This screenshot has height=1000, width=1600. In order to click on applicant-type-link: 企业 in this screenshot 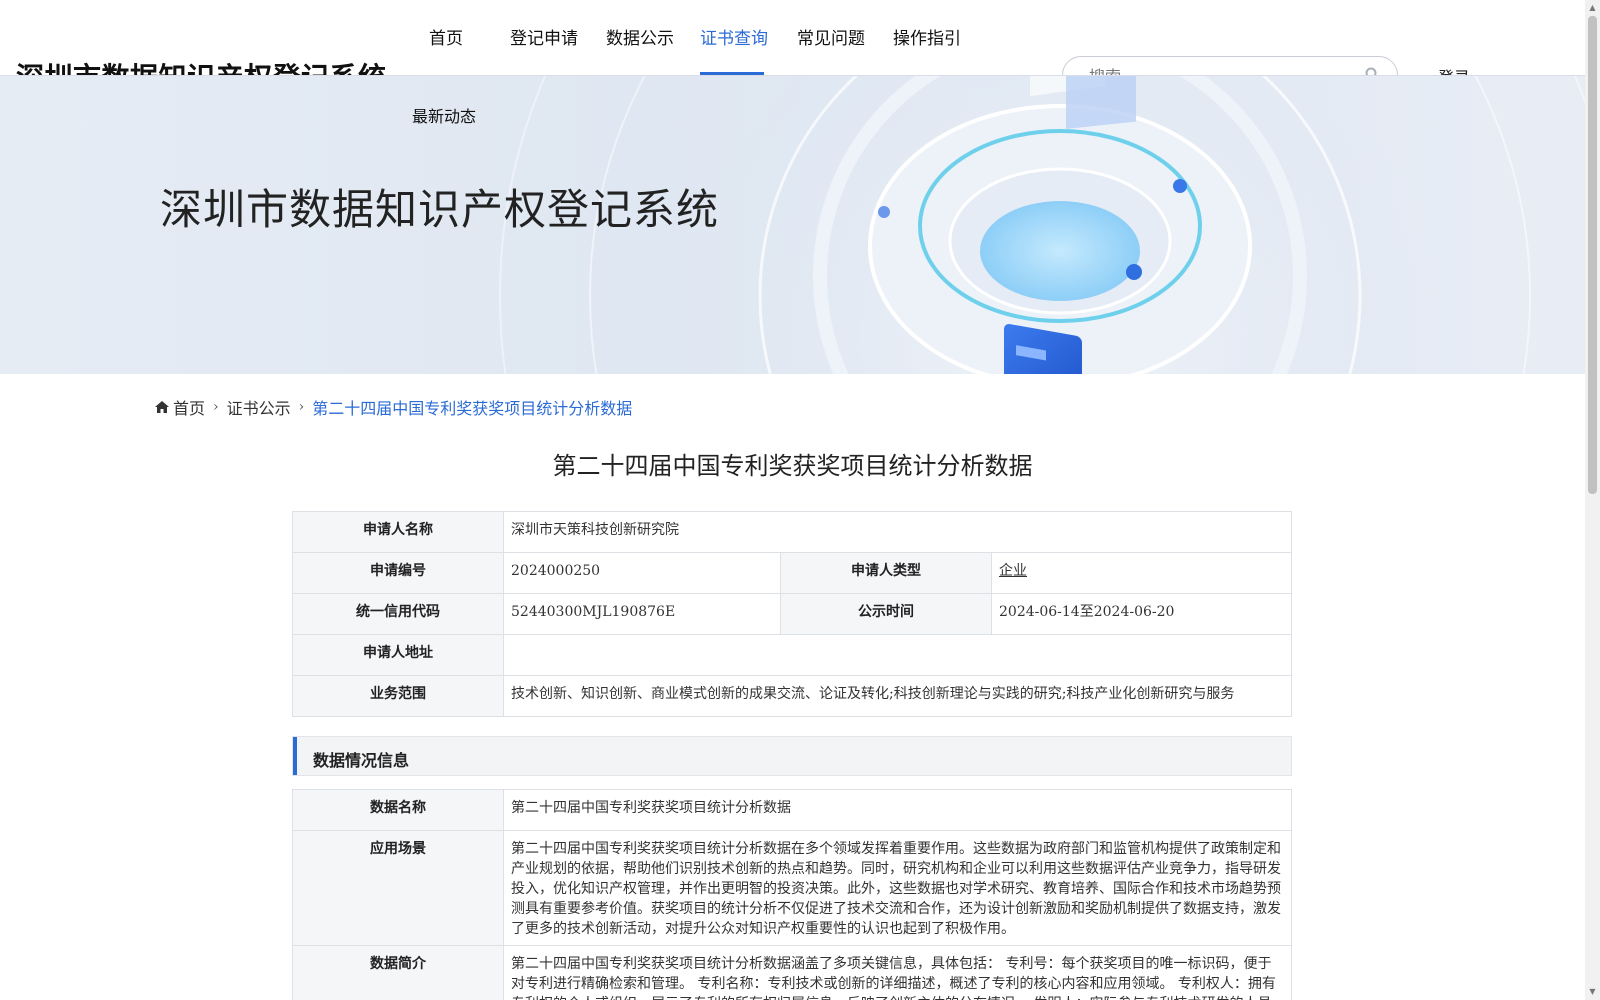, I will do `click(1013, 571)`.